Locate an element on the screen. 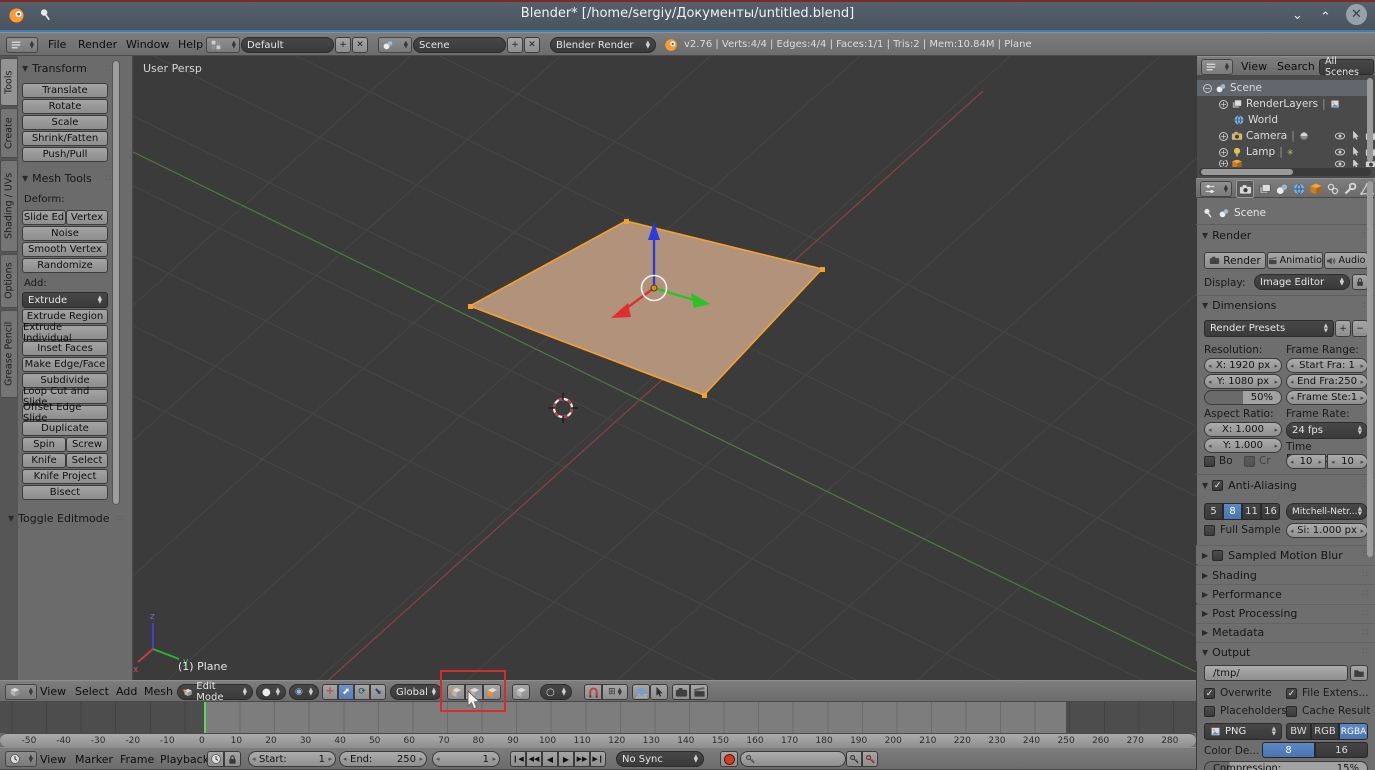 The width and height of the screenshot is (1375, 770). outliner-hscrollbar-track is located at coordinates (1285, 172).